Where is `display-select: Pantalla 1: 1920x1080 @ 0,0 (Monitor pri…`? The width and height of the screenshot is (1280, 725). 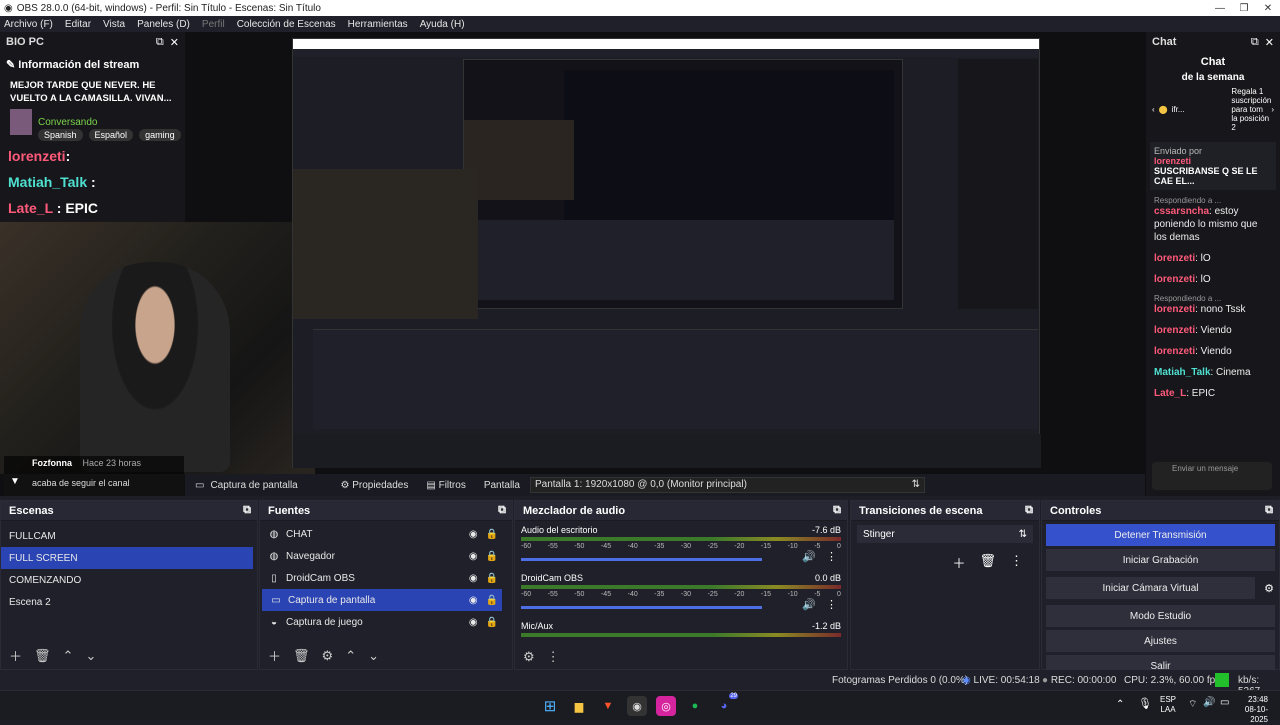 display-select: Pantalla 1: 1920x1080 @ 0,0 (Monitor pri… is located at coordinates (727, 485).